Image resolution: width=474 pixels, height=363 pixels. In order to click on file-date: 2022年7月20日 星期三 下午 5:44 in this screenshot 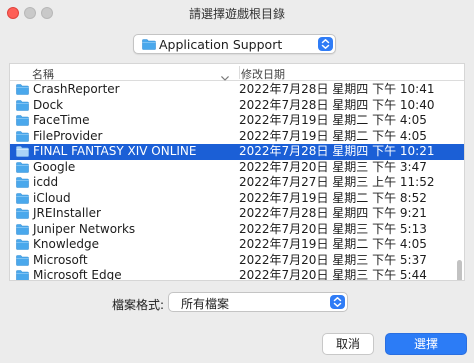, I will do `click(333, 274)`.